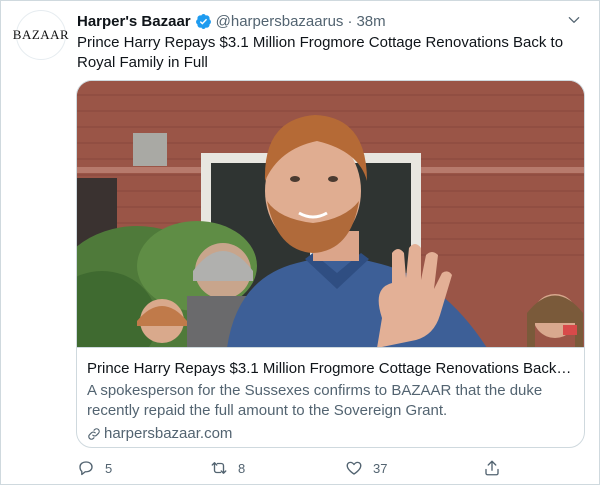 The height and width of the screenshot is (485, 600). I want to click on tweet-header: Harper's Bazaar @harpersbazaarus · 38m, so click(328, 21).